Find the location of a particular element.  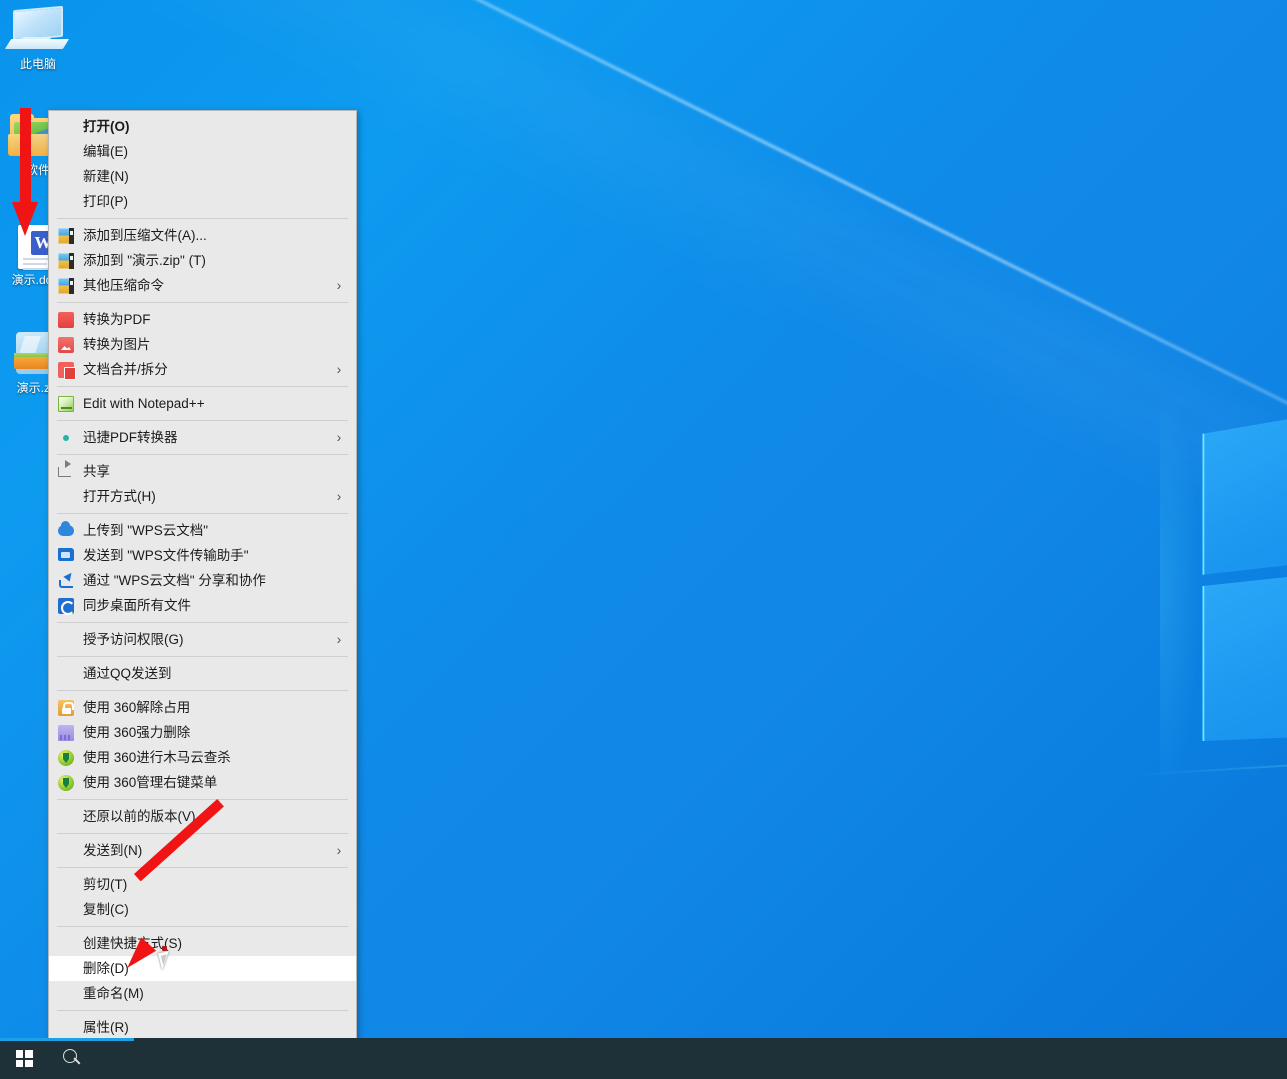

menu-item-label: 发送到(N) is located at coordinates (113, 850).